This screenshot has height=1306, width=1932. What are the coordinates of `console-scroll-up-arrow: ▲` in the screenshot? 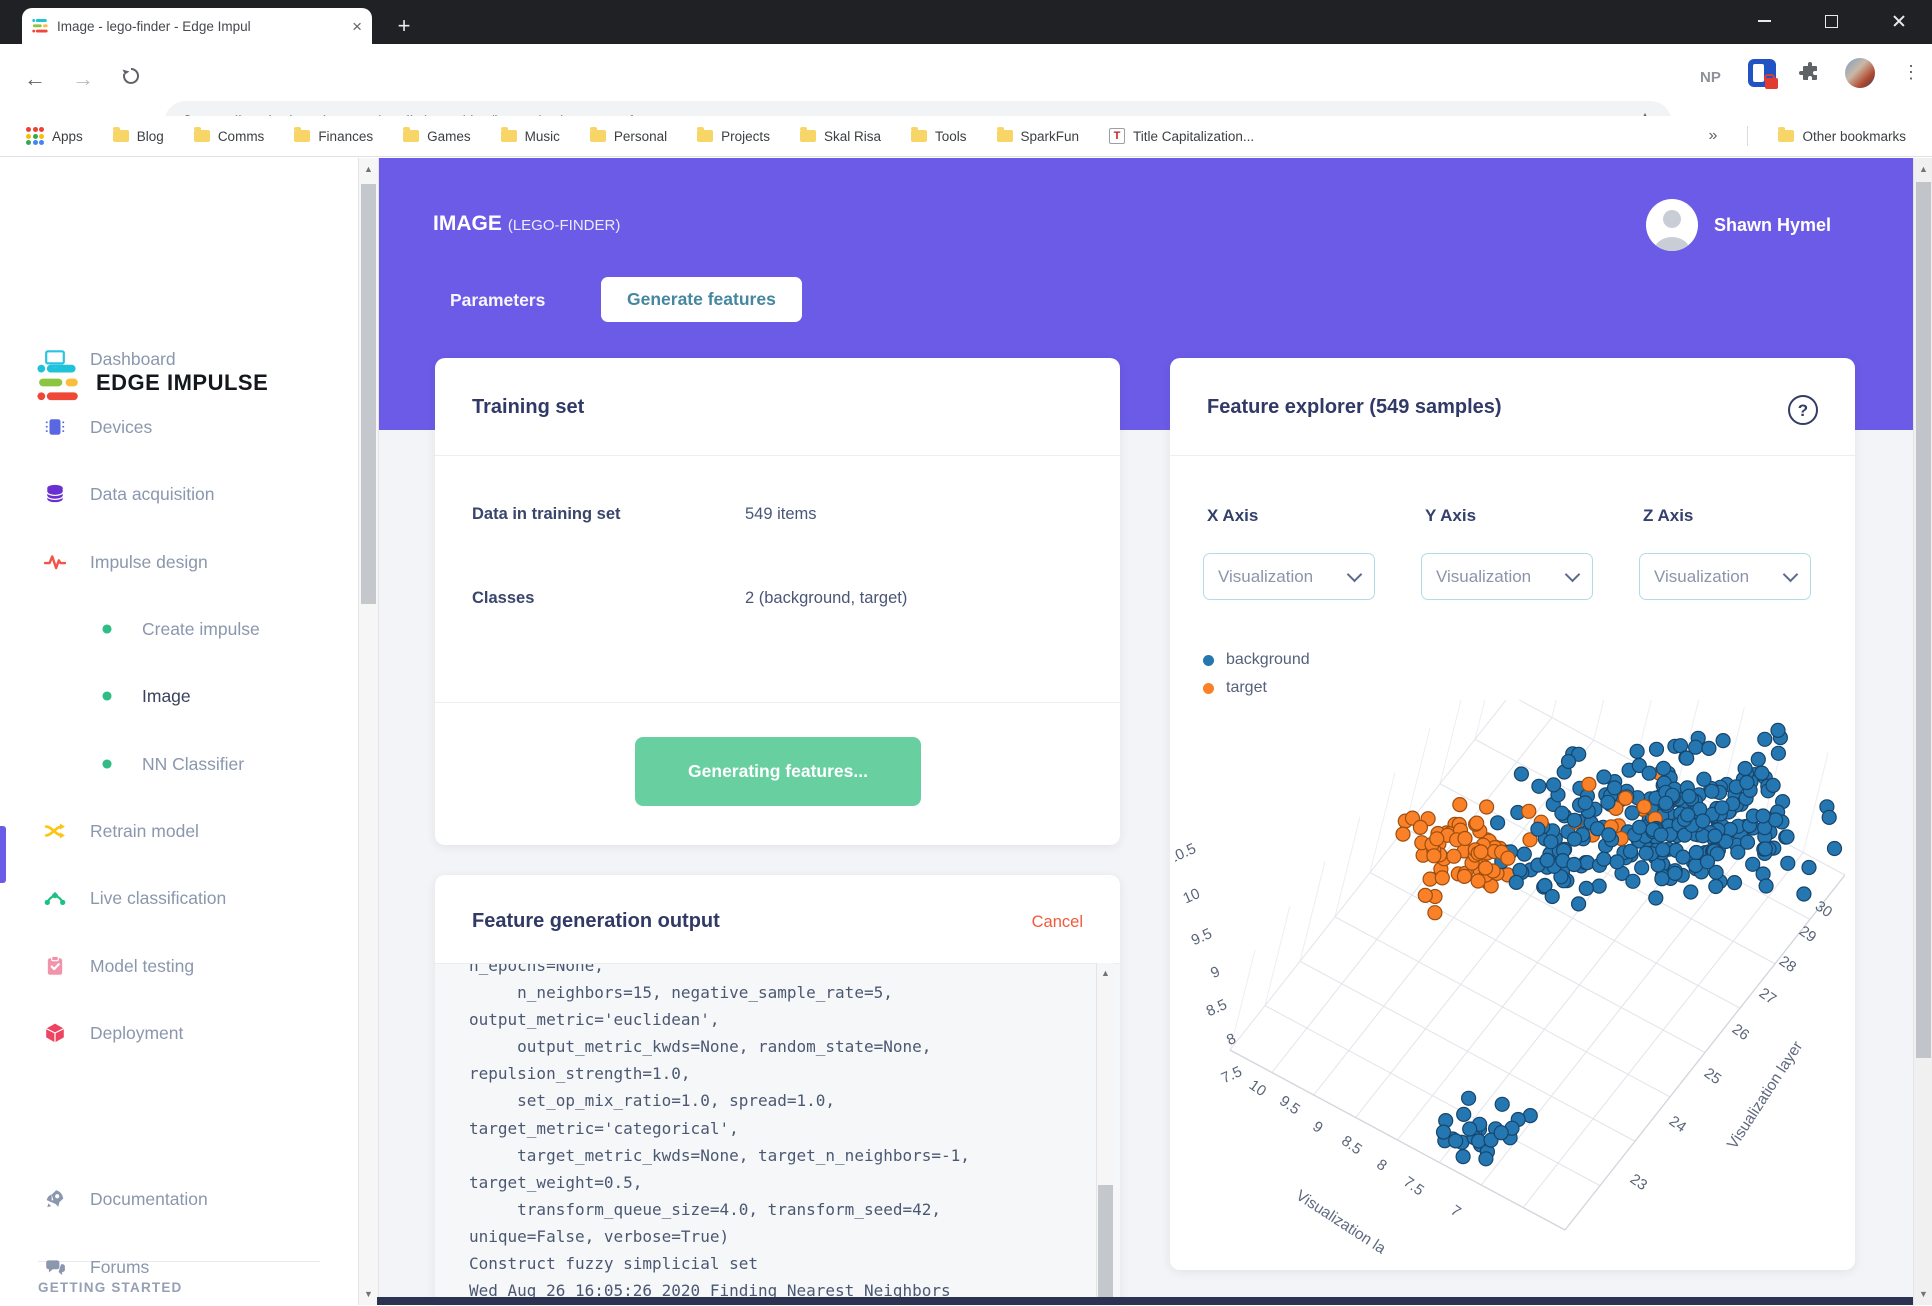 It's located at (1105, 973).